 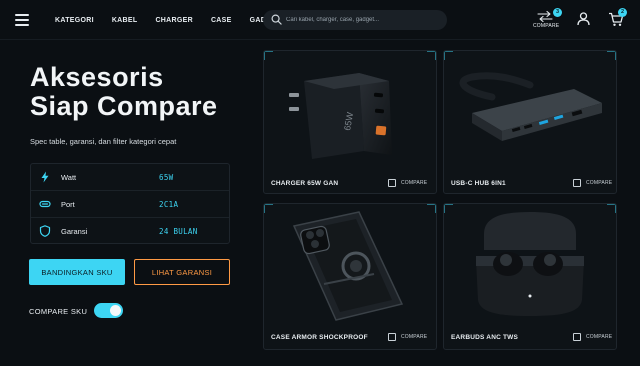 I want to click on compare-sku-toggle-label: COMPARE SKU, so click(x=58, y=311).